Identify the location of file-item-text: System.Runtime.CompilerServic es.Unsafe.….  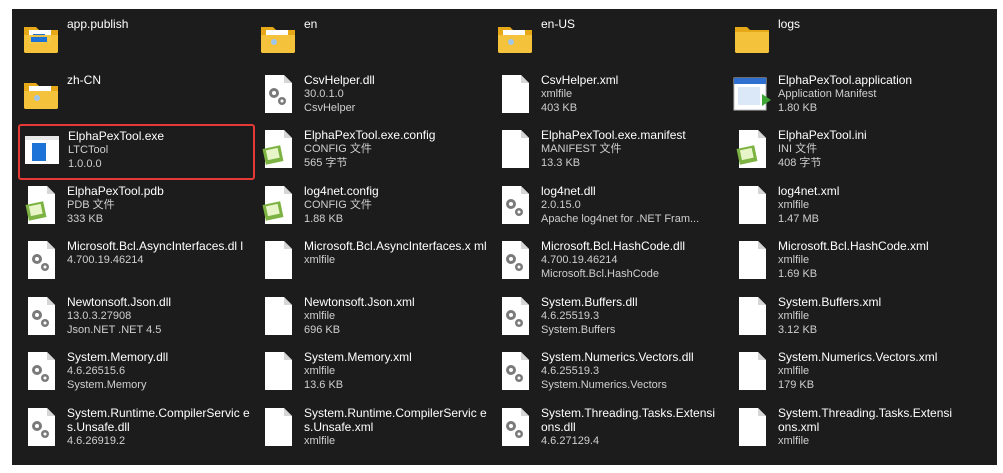
(395, 426).